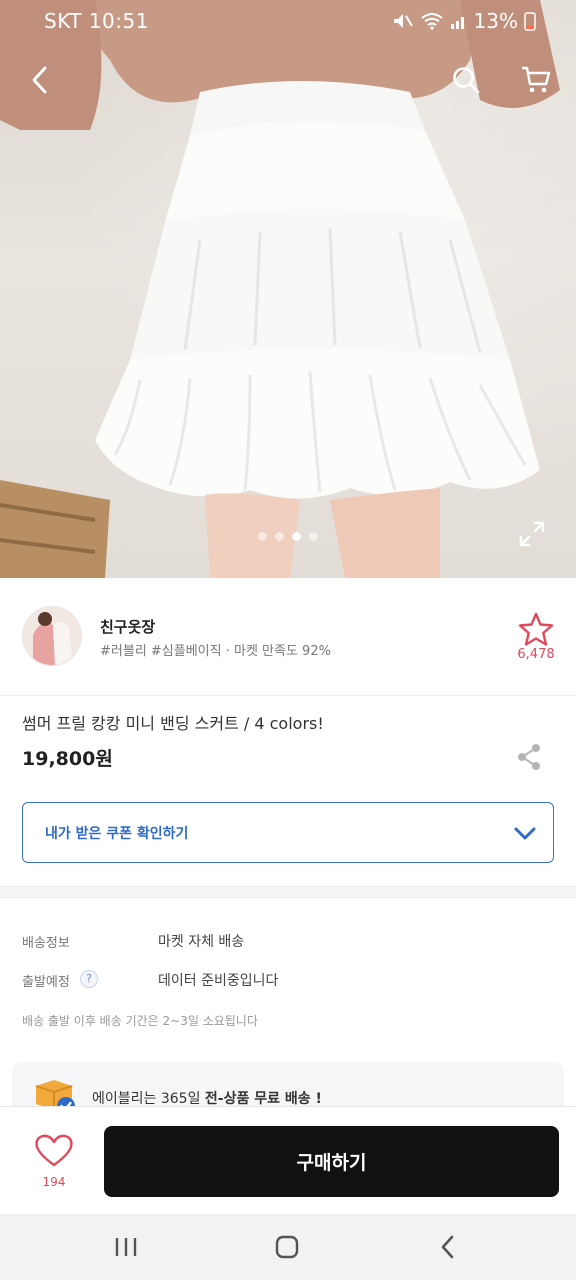 This screenshot has width=576, height=1280. I want to click on heart-icon, so click(54, 1150).